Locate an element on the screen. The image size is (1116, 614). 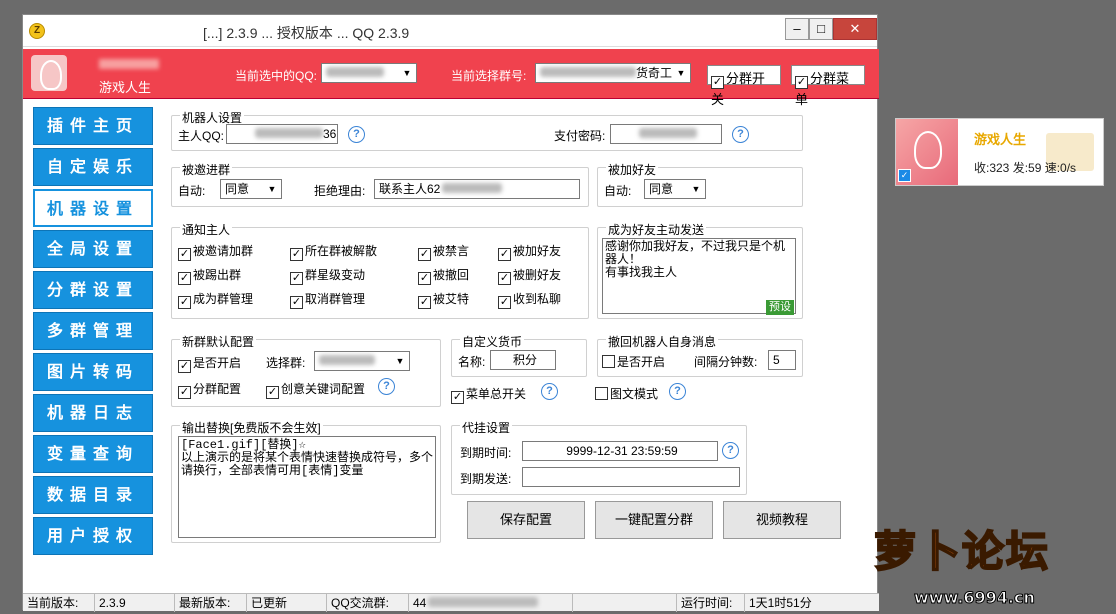
notify-checkbox: ✓ 所在群被解散 is located at coordinates (333, 251).